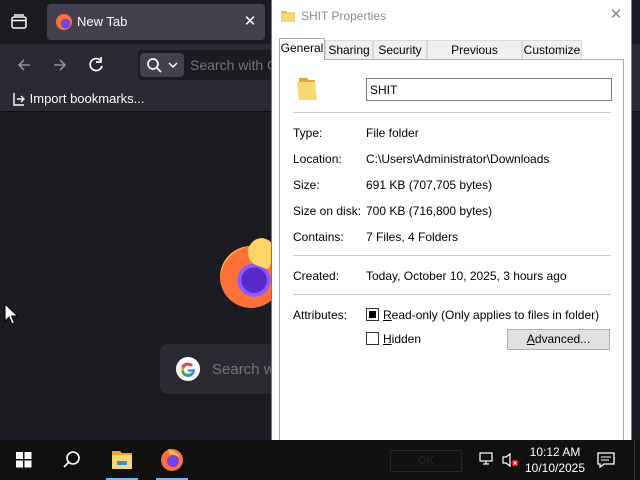  I want to click on attributes-label: Attributes:, so click(320, 315).